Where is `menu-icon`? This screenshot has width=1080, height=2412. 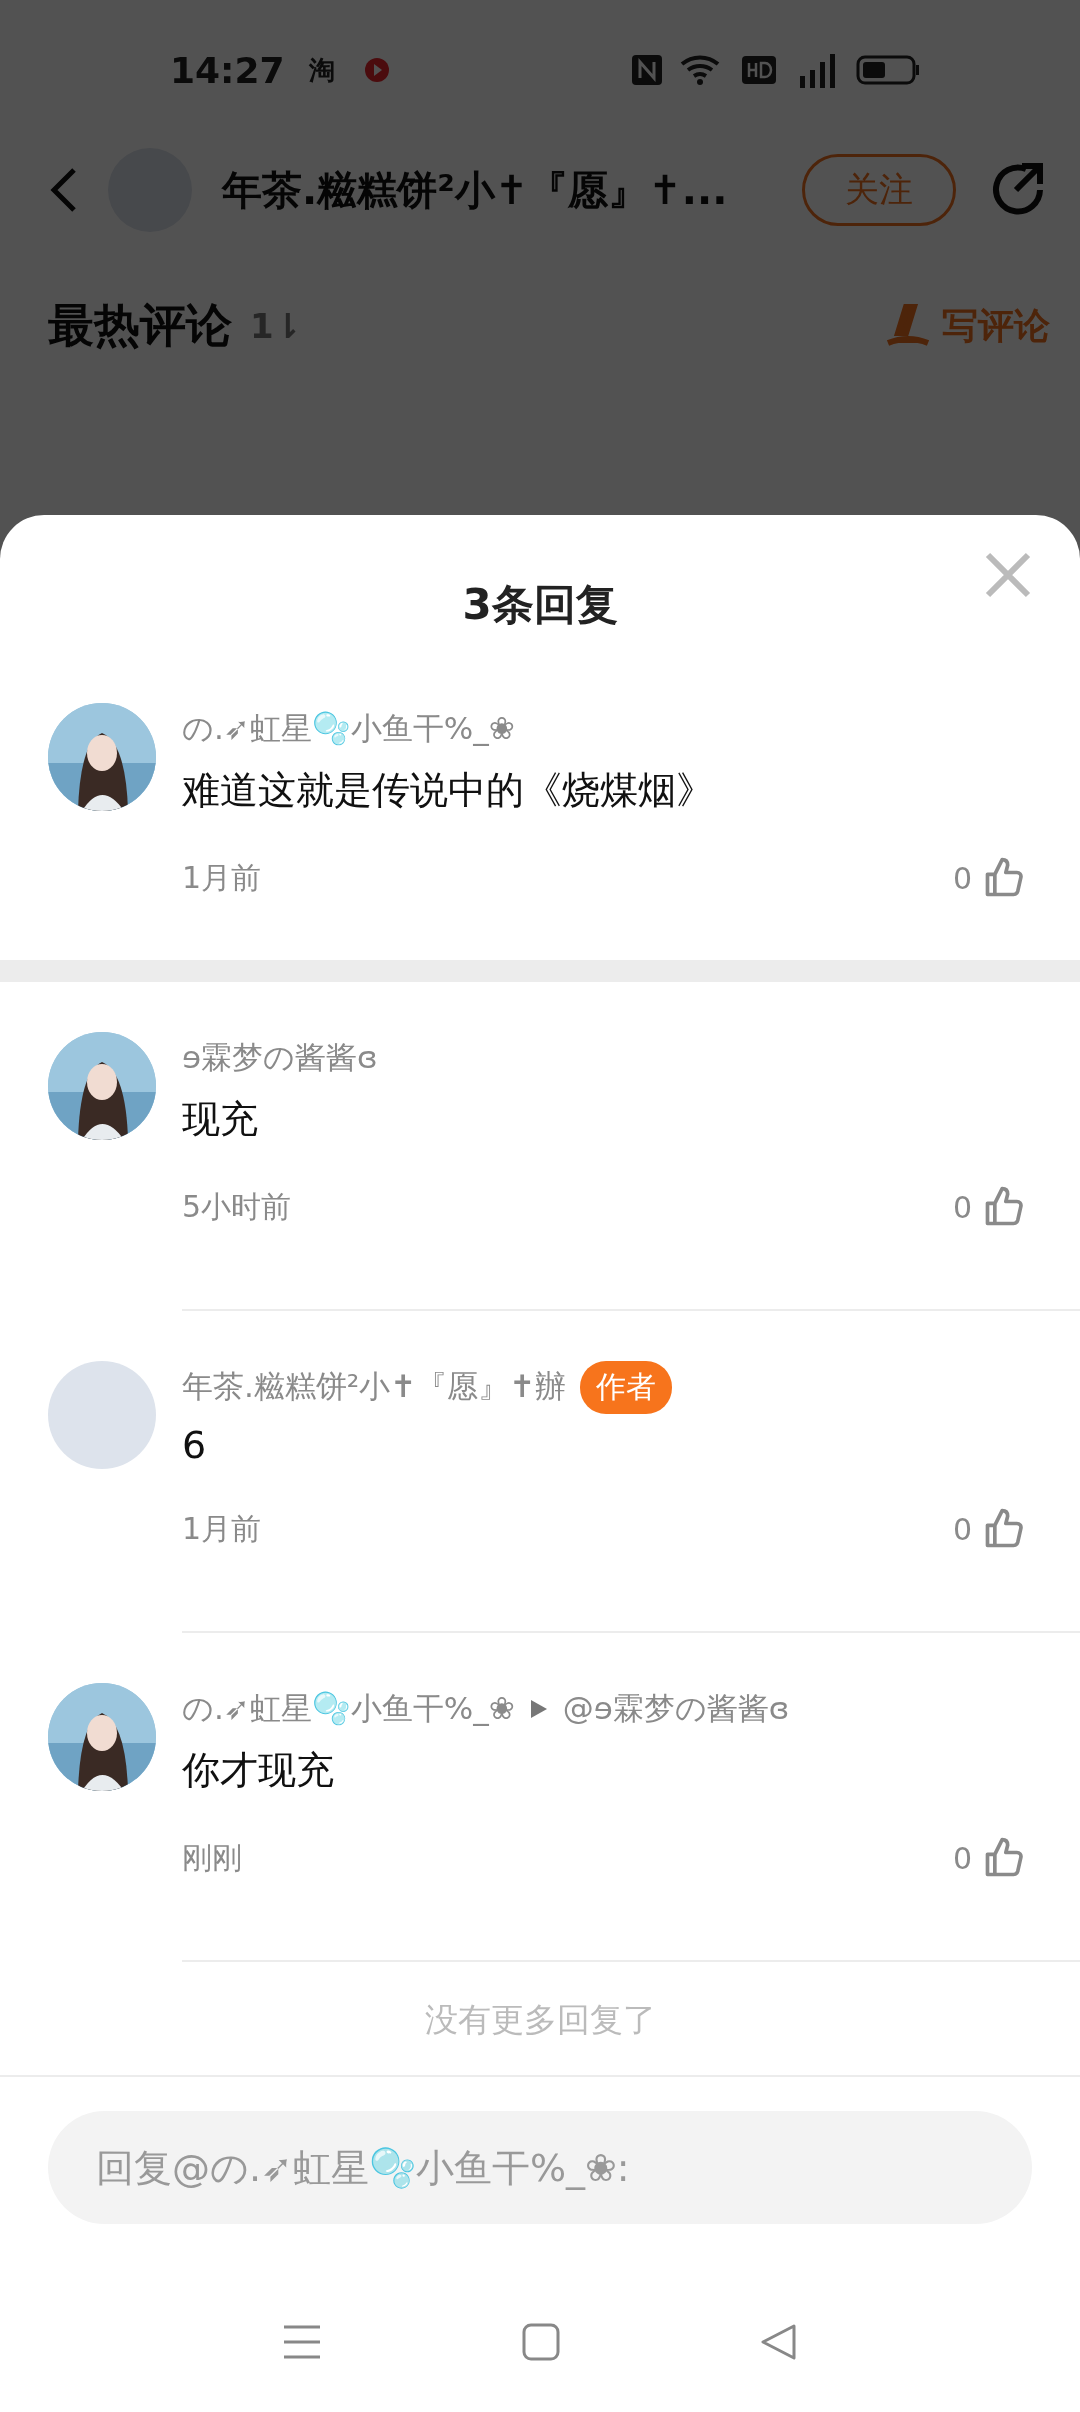
menu-icon is located at coordinates (302, 2342).